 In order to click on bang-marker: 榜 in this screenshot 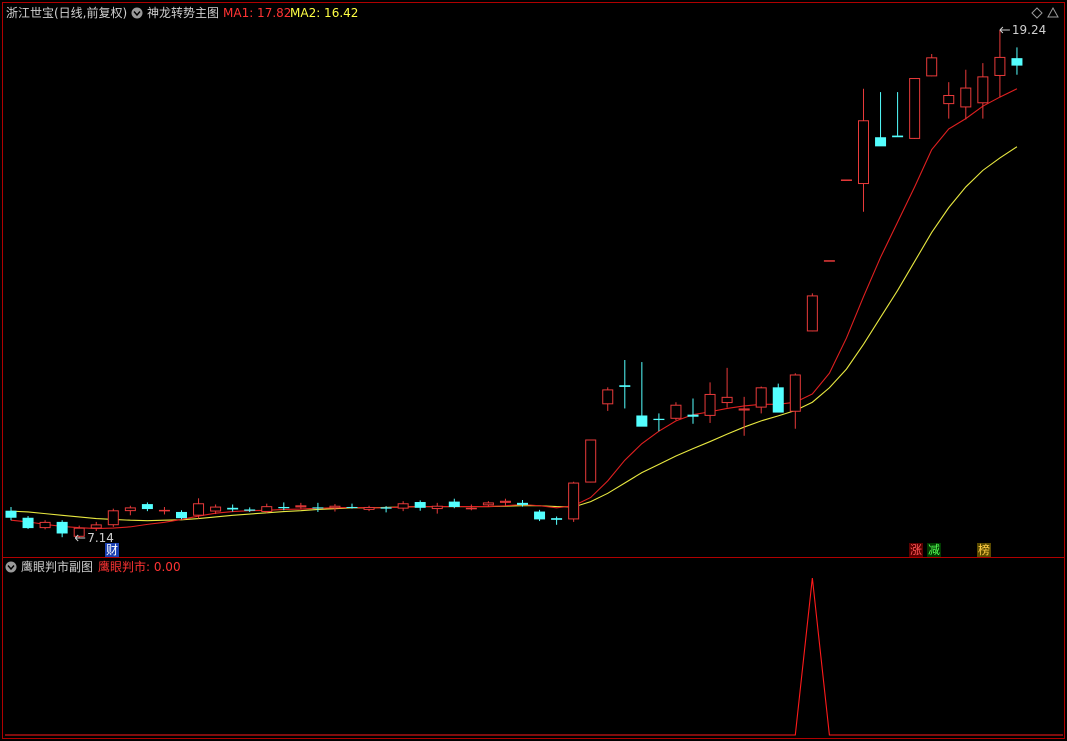, I will do `click(984, 549)`.